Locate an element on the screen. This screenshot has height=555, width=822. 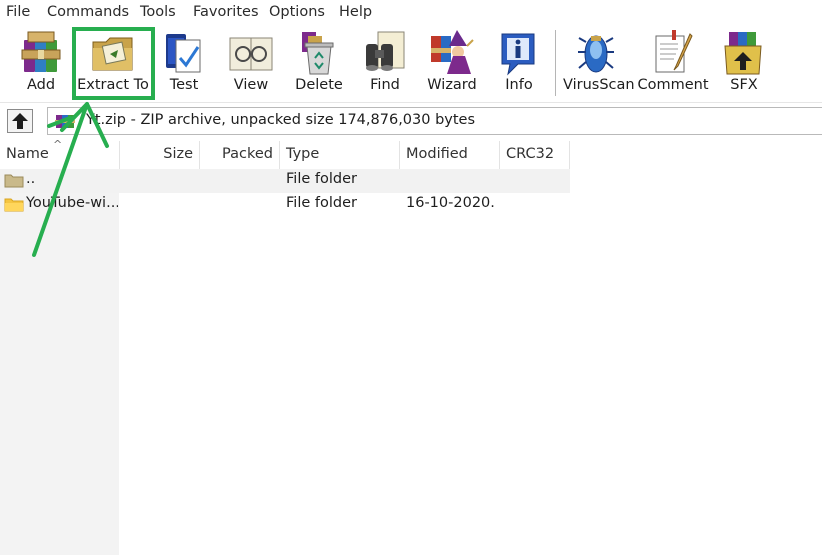
find-label: Find is located at coordinates (385, 85).